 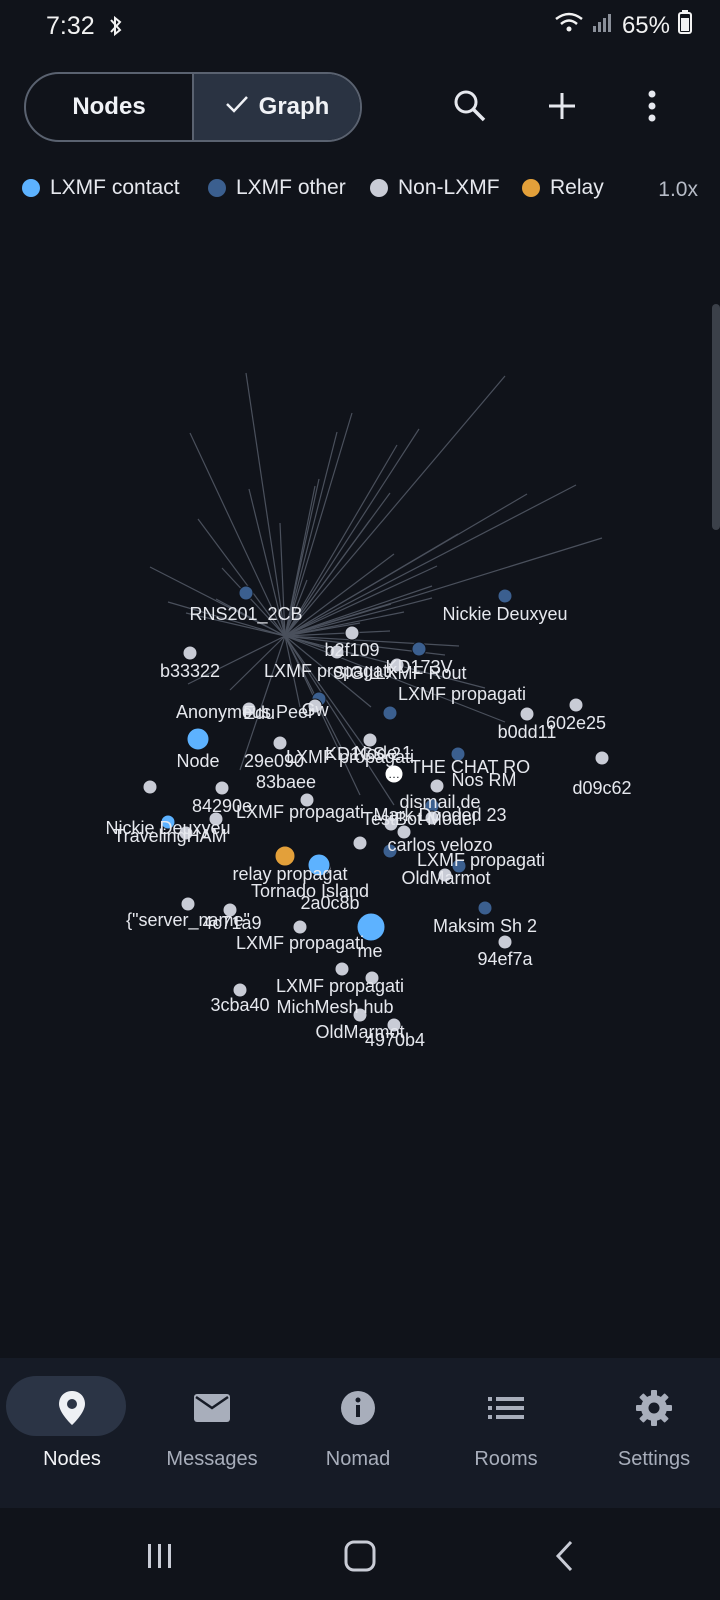 I want to click on view-toggle: Nodes Graph, so click(x=193, y=107).